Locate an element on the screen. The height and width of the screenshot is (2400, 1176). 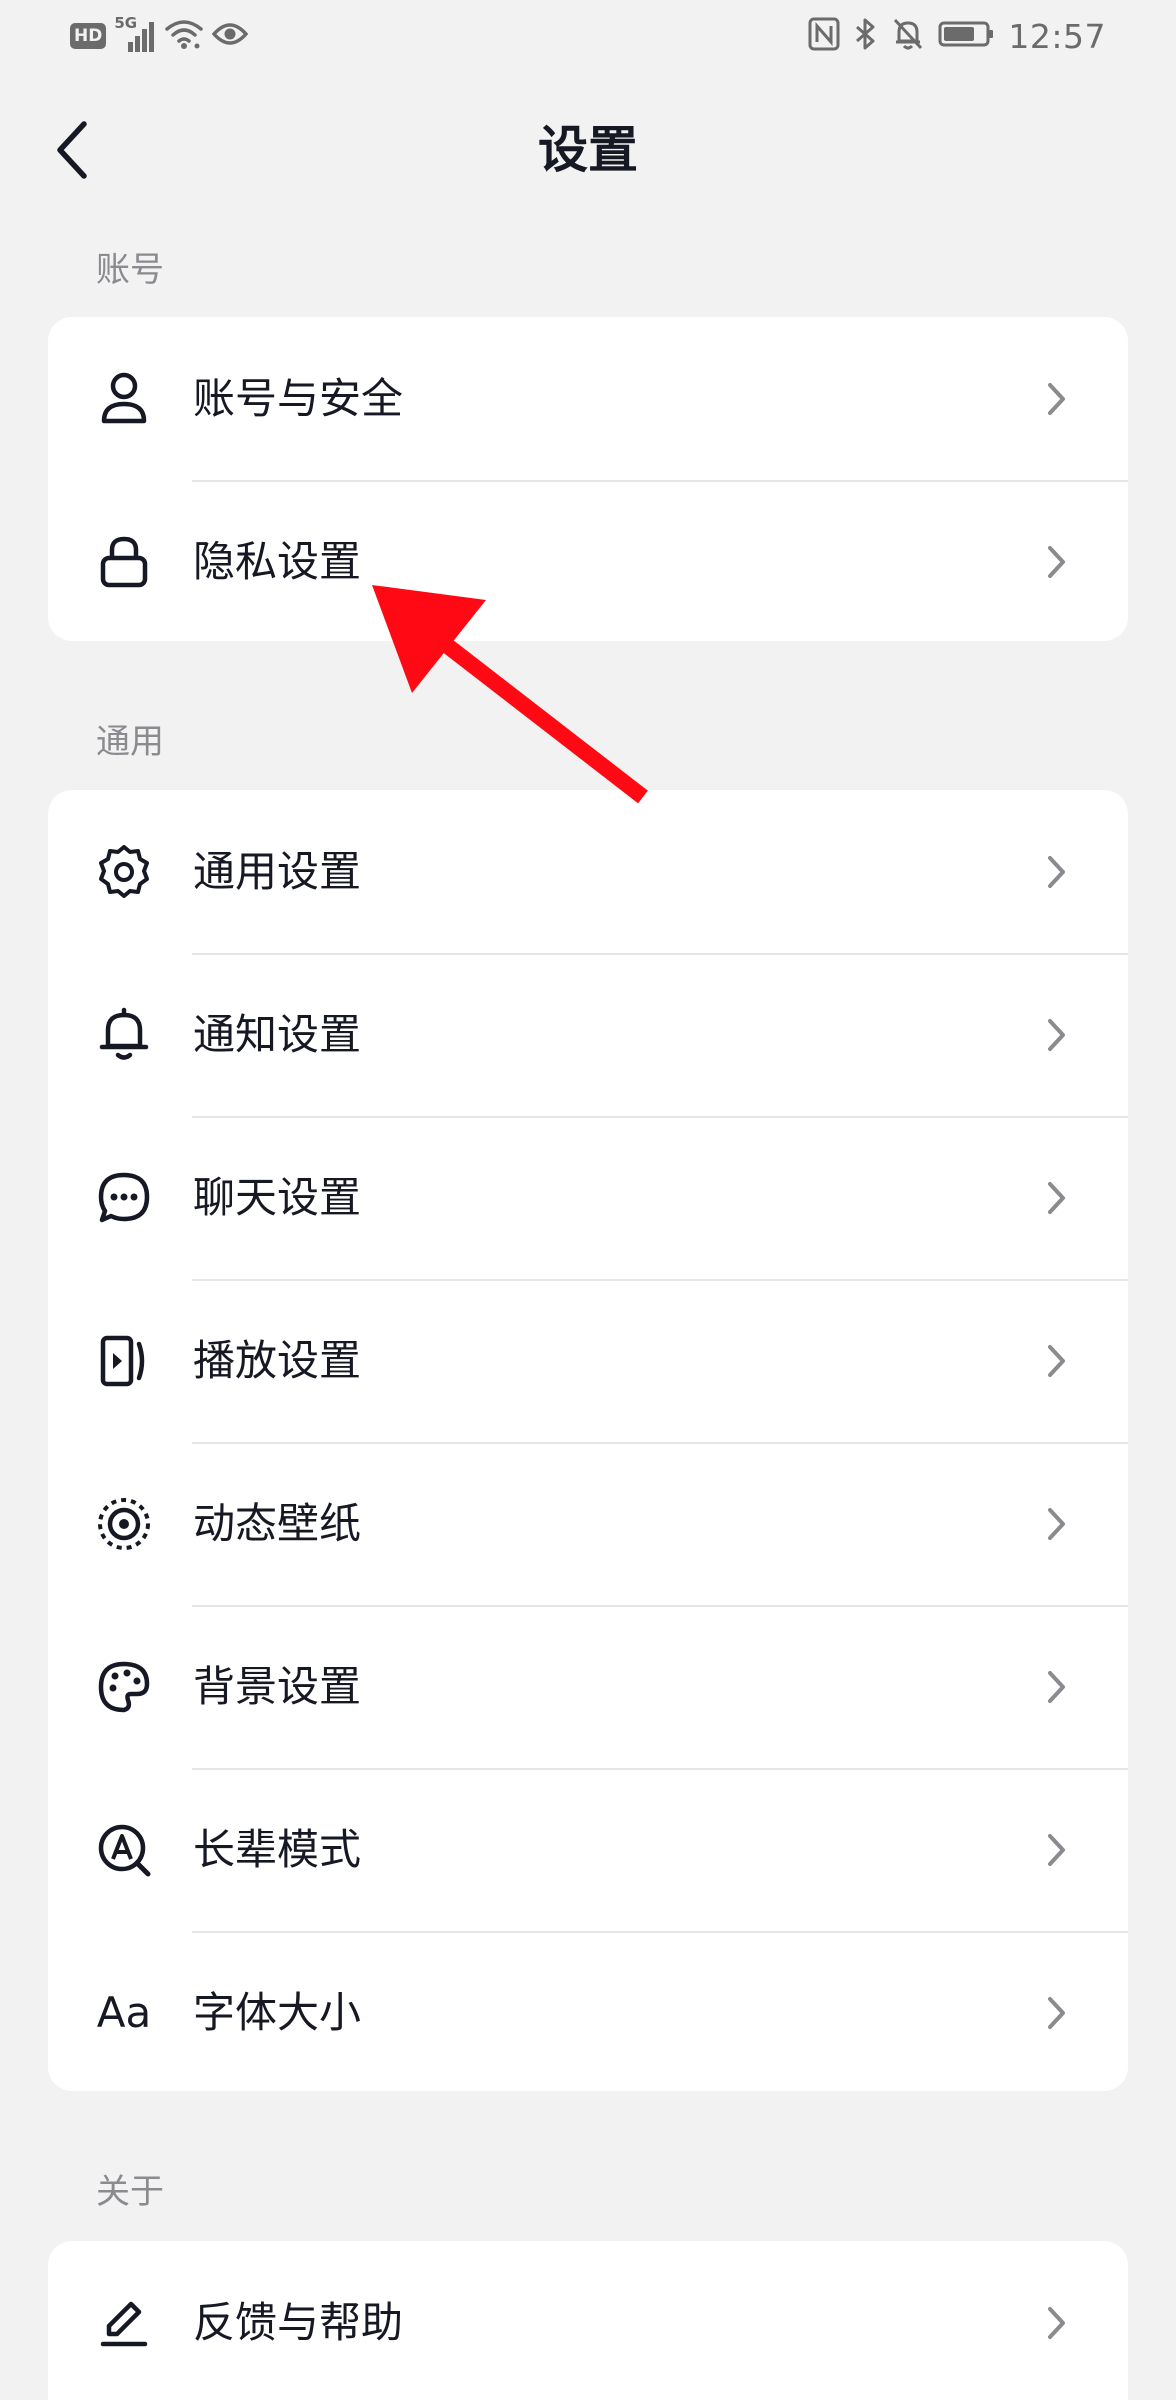
menu-item-label: 隐私设置 is located at coordinates (277, 561).